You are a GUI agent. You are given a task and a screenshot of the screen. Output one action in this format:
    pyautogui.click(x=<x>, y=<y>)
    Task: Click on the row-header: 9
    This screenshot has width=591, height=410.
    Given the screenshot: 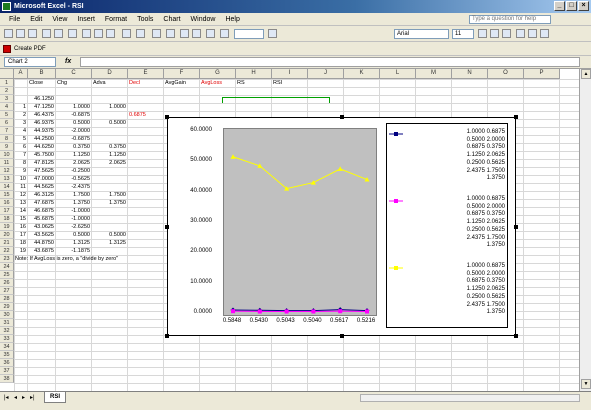 What is the action you would take?
    pyautogui.click(x=7, y=147)
    